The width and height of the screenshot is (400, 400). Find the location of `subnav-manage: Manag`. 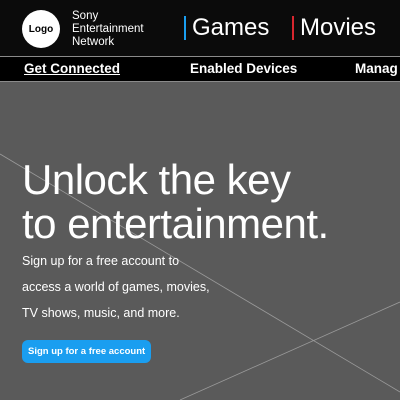

subnav-manage: Manag is located at coordinates (376, 69).